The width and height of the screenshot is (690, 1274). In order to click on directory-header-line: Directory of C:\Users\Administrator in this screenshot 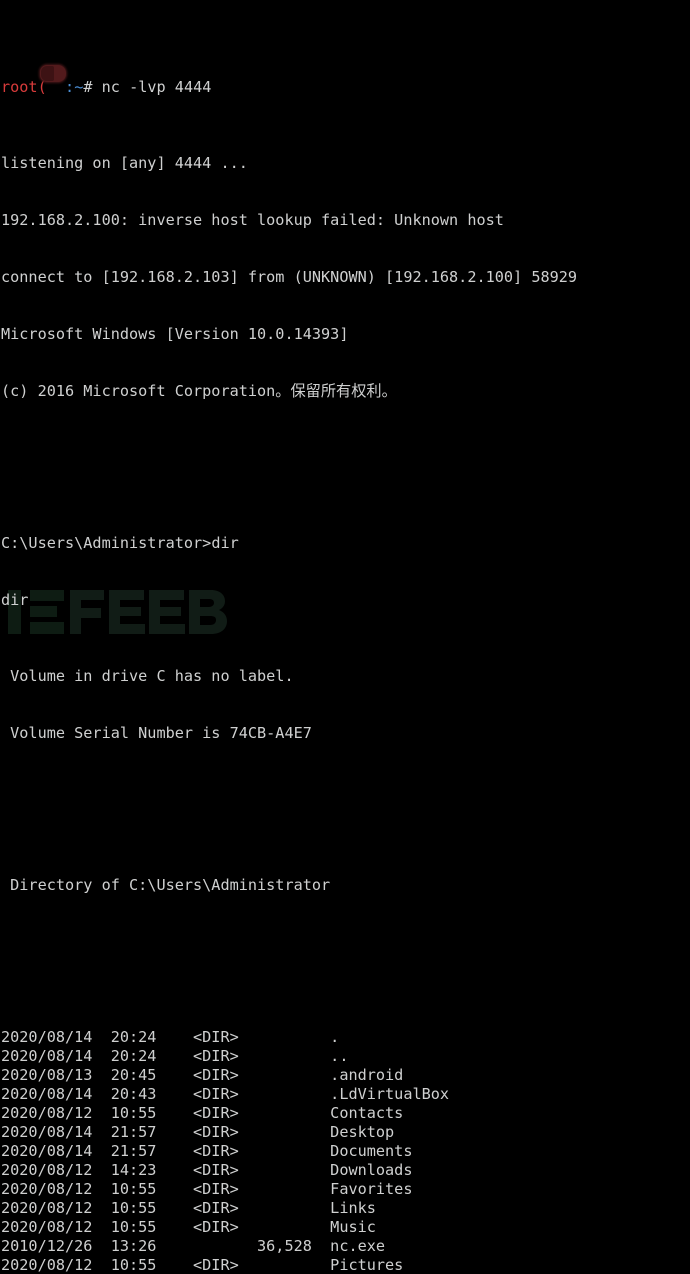, I will do `click(166, 885)`.